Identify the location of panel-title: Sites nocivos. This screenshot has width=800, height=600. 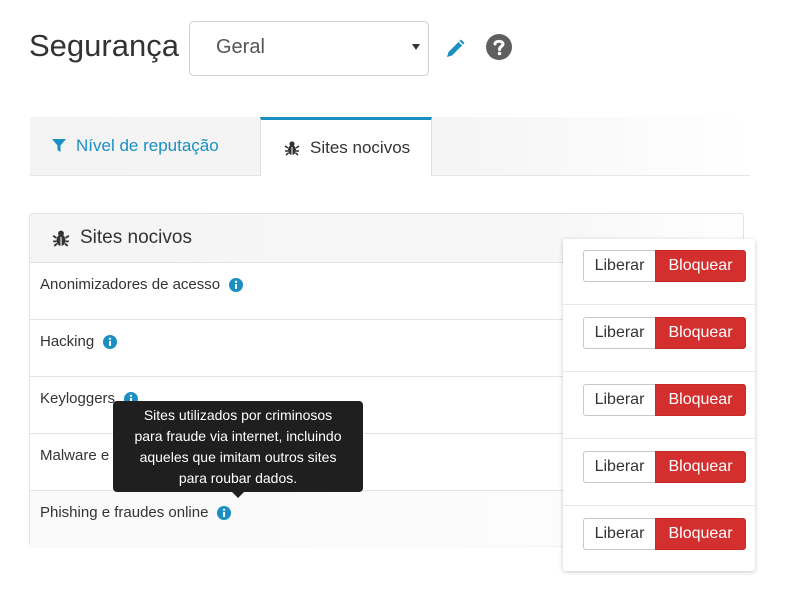
(136, 237).